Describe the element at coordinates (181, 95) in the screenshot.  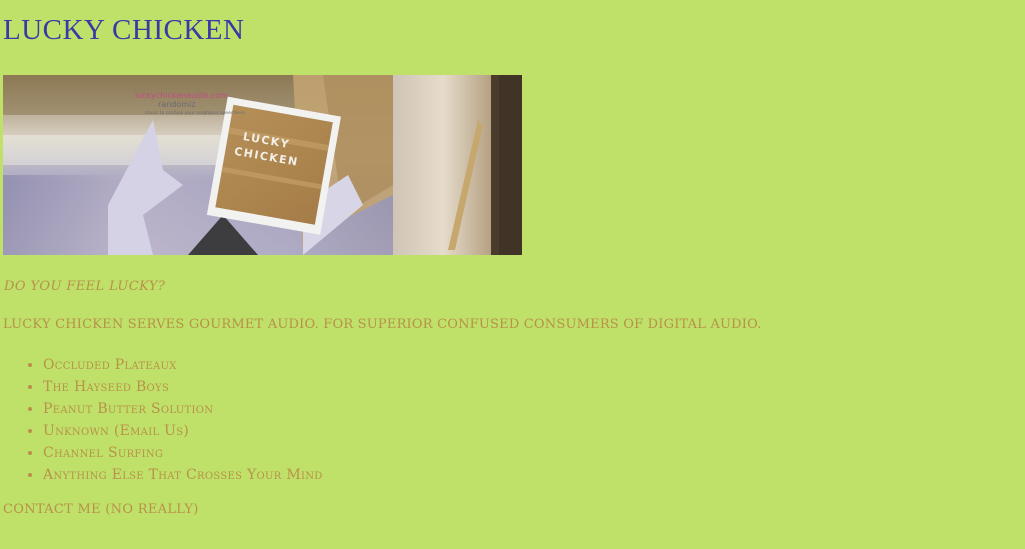
I see `banner-watermark-url: luckychickenaudio.com` at that location.